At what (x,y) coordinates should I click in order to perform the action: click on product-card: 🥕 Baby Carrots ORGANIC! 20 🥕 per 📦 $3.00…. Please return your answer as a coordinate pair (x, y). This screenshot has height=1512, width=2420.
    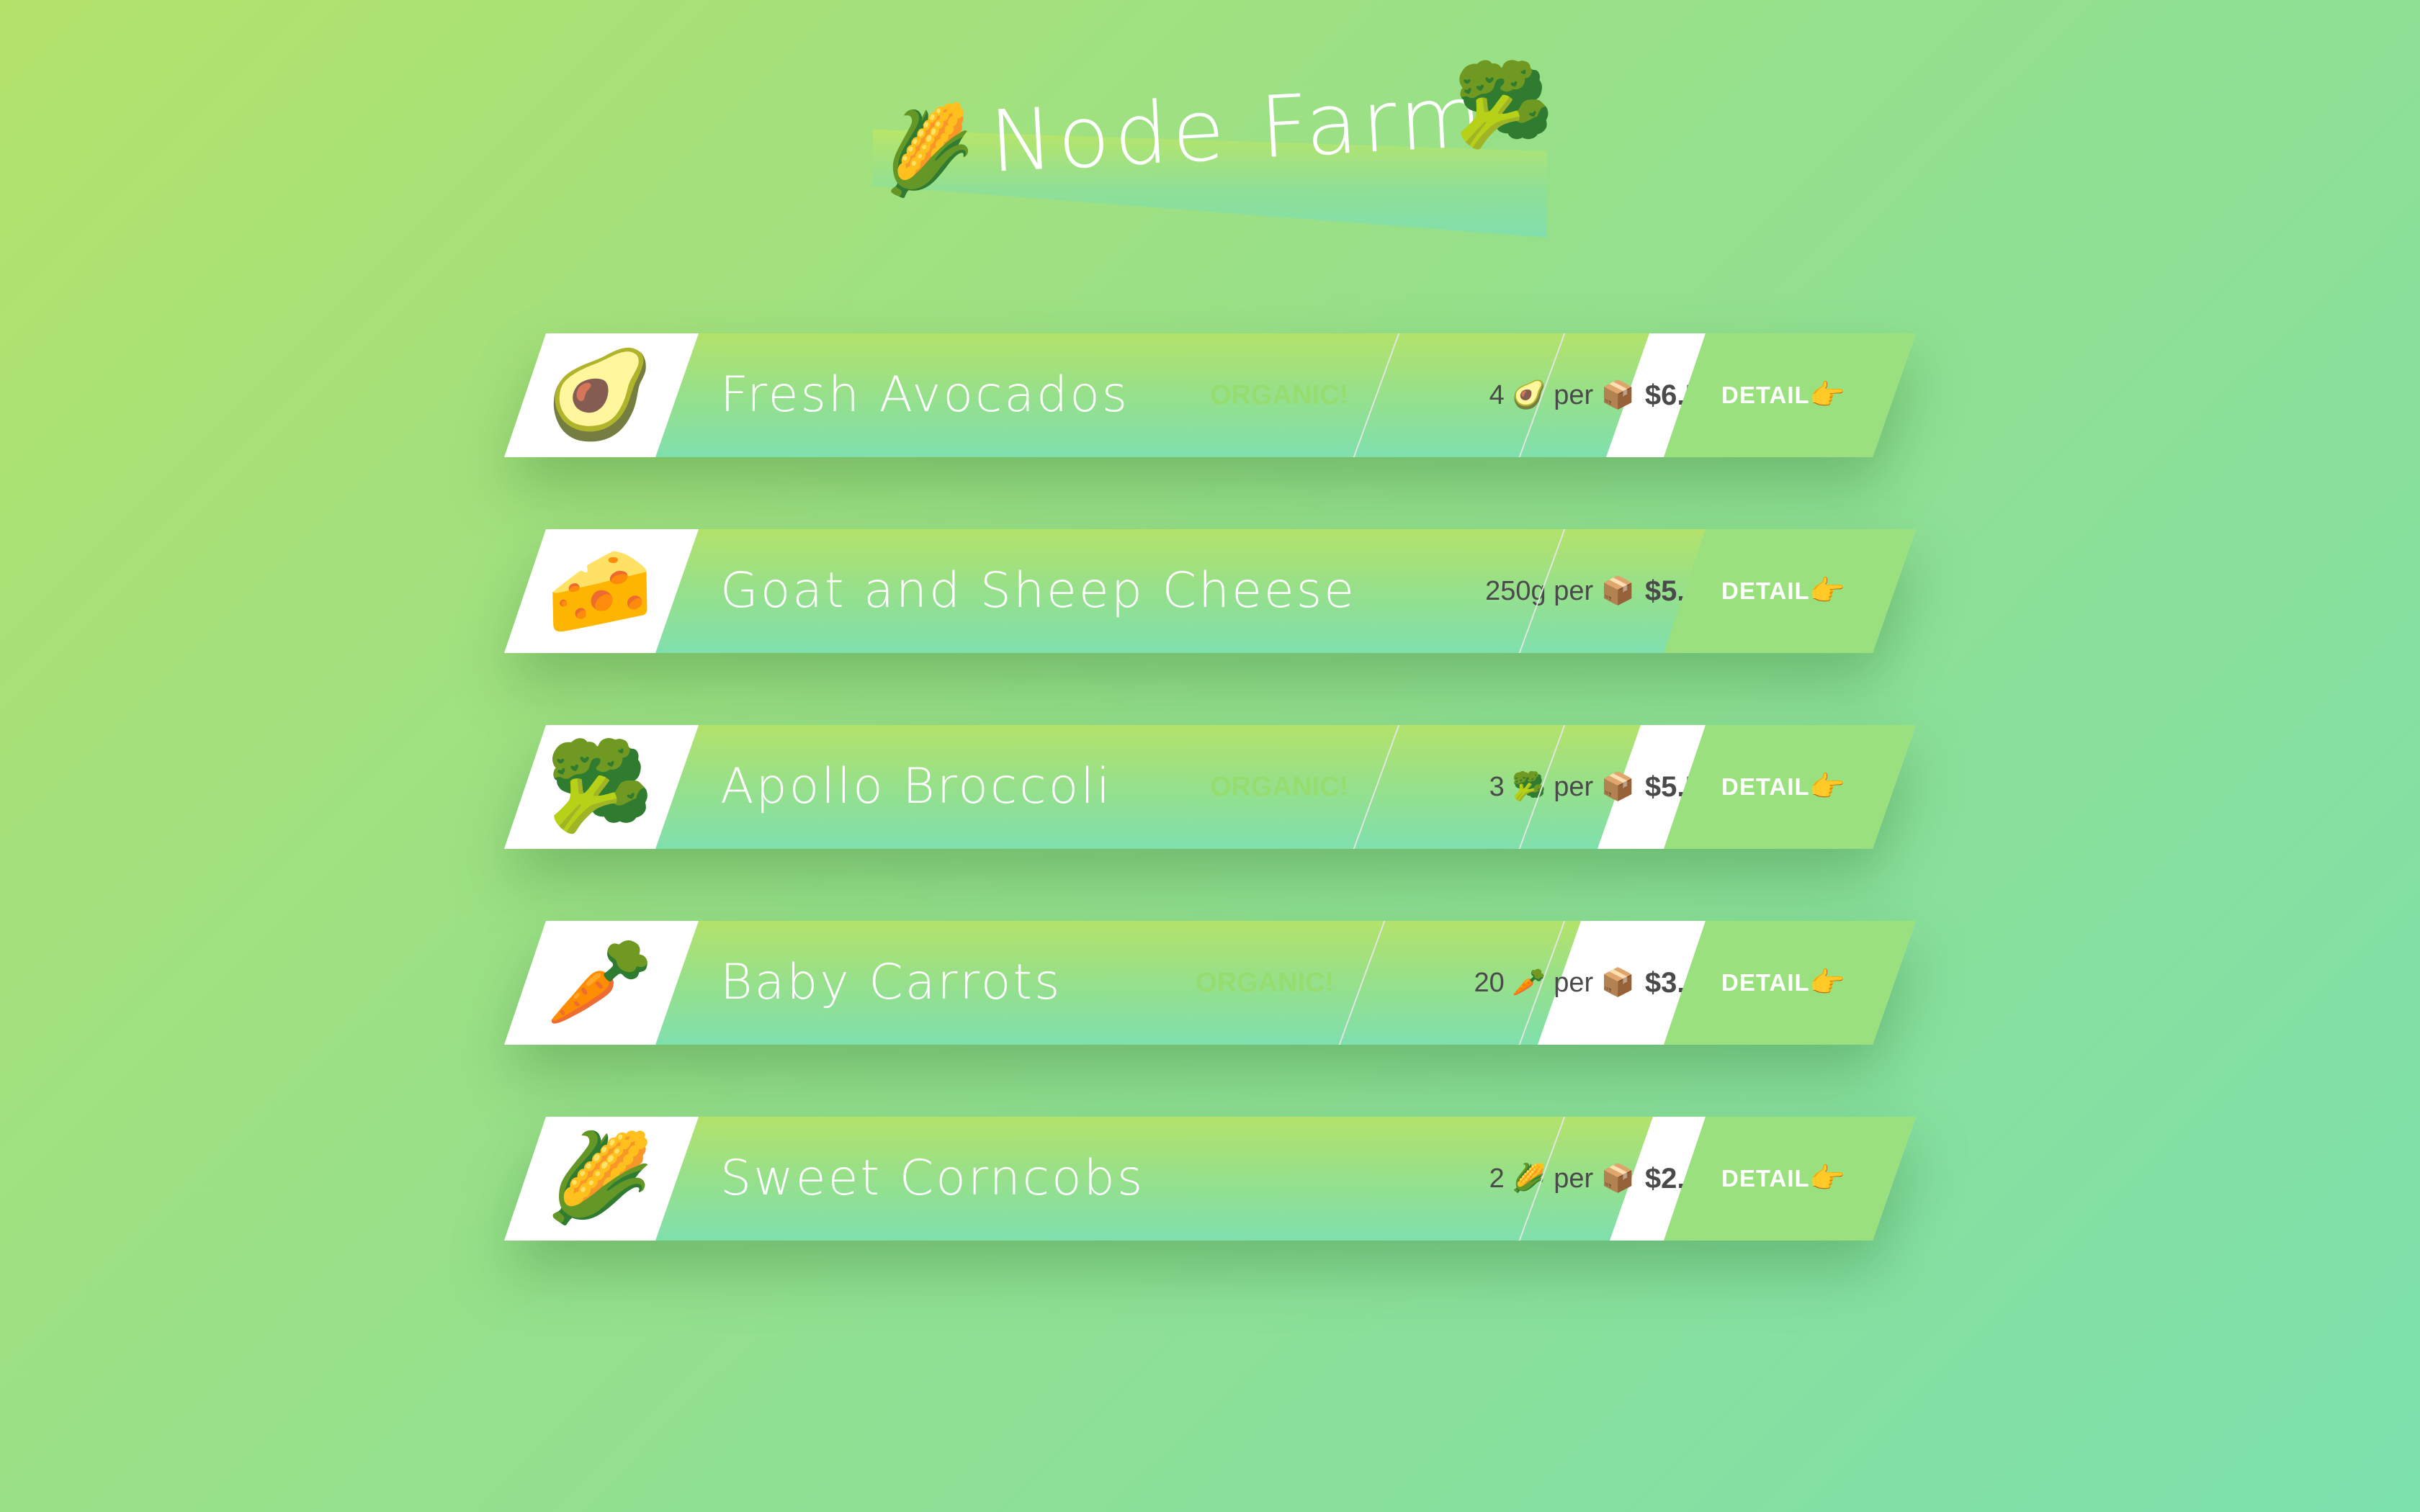
    Looking at the image, I should click on (1210, 983).